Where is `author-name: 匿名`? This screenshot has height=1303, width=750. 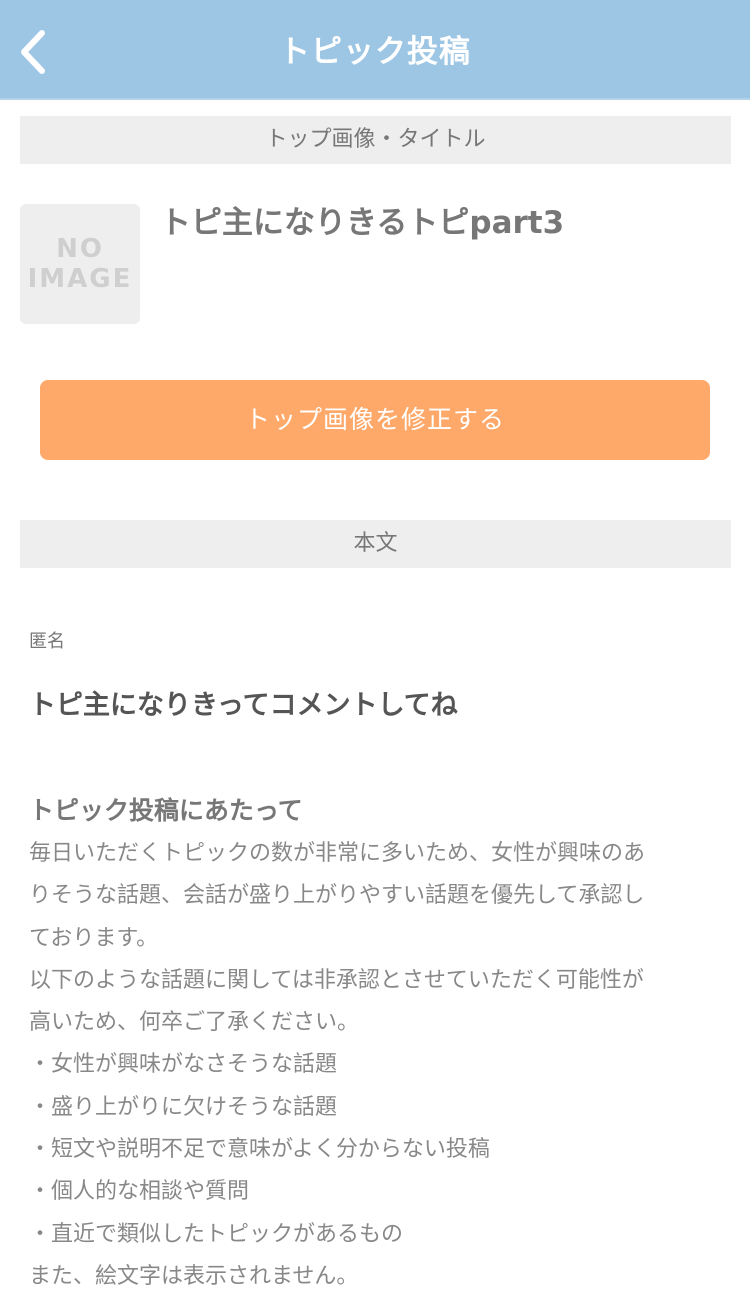 author-name: 匿名 is located at coordinates (47, 641).